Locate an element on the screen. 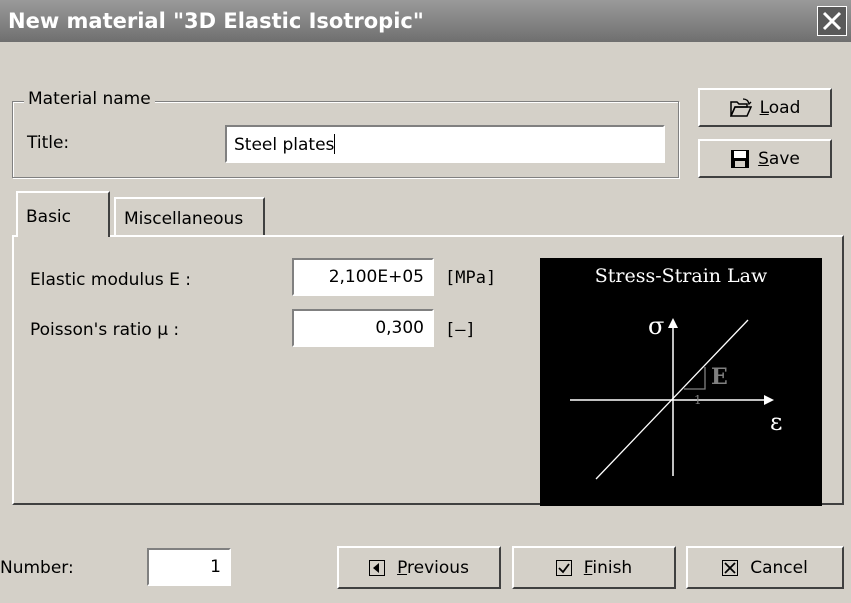 Image resolution: width=851 pixels, height=603 pixels. folder-open-icon is located at coordinates (740, 107).